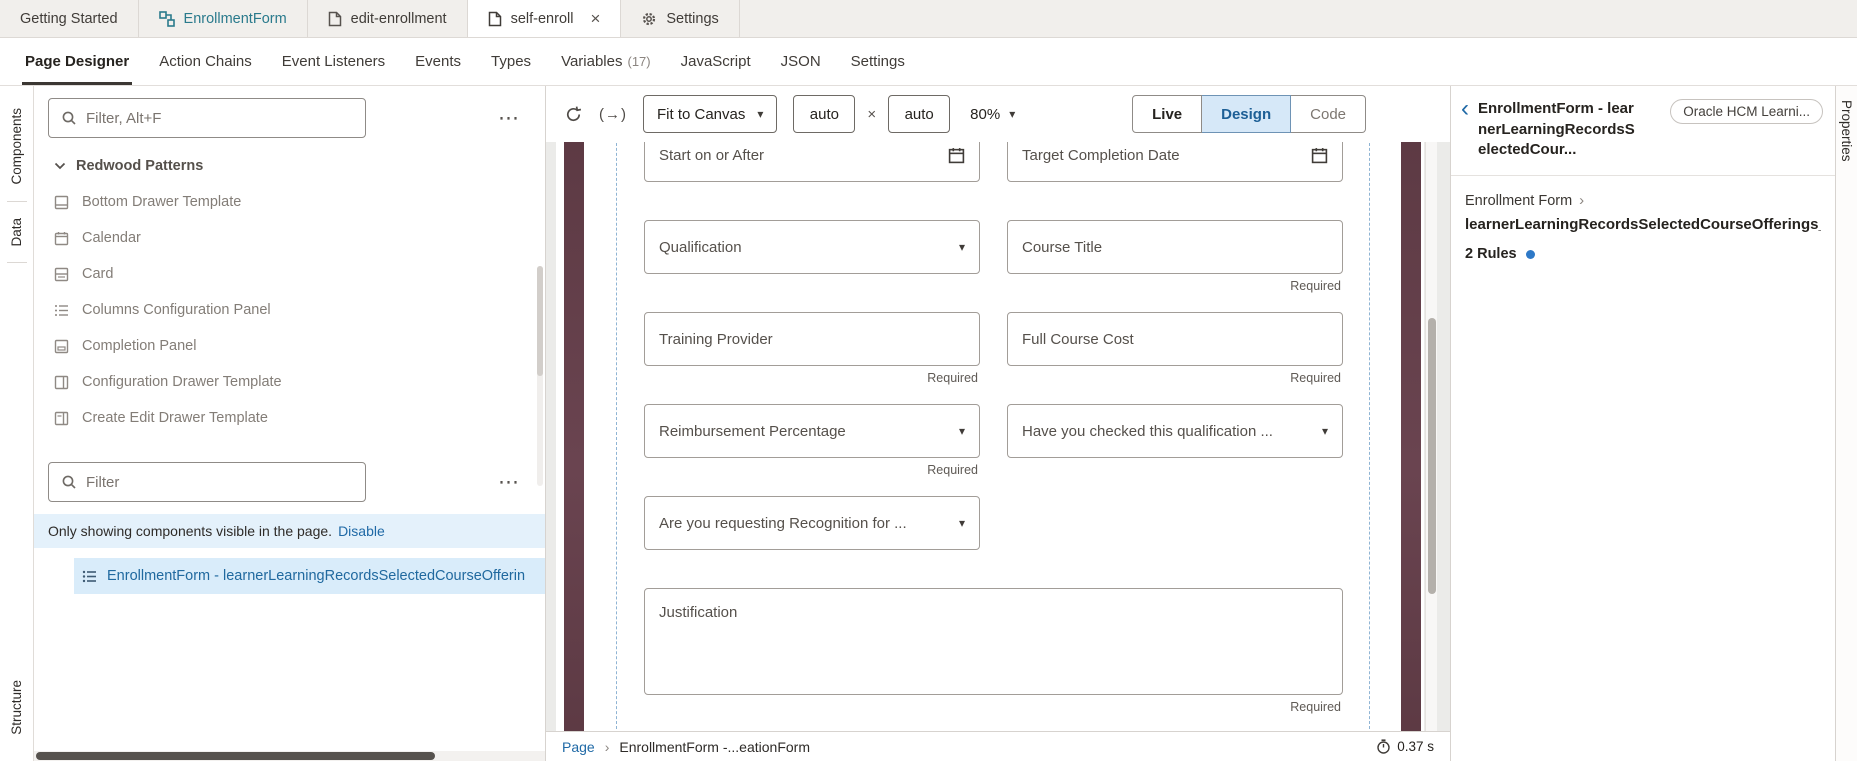 This screenshot has width=1857, height=761. What do you see at coordinates (289, 274) in the screenshot?
I see `component-card: Card` at bounding box center [289, 274].